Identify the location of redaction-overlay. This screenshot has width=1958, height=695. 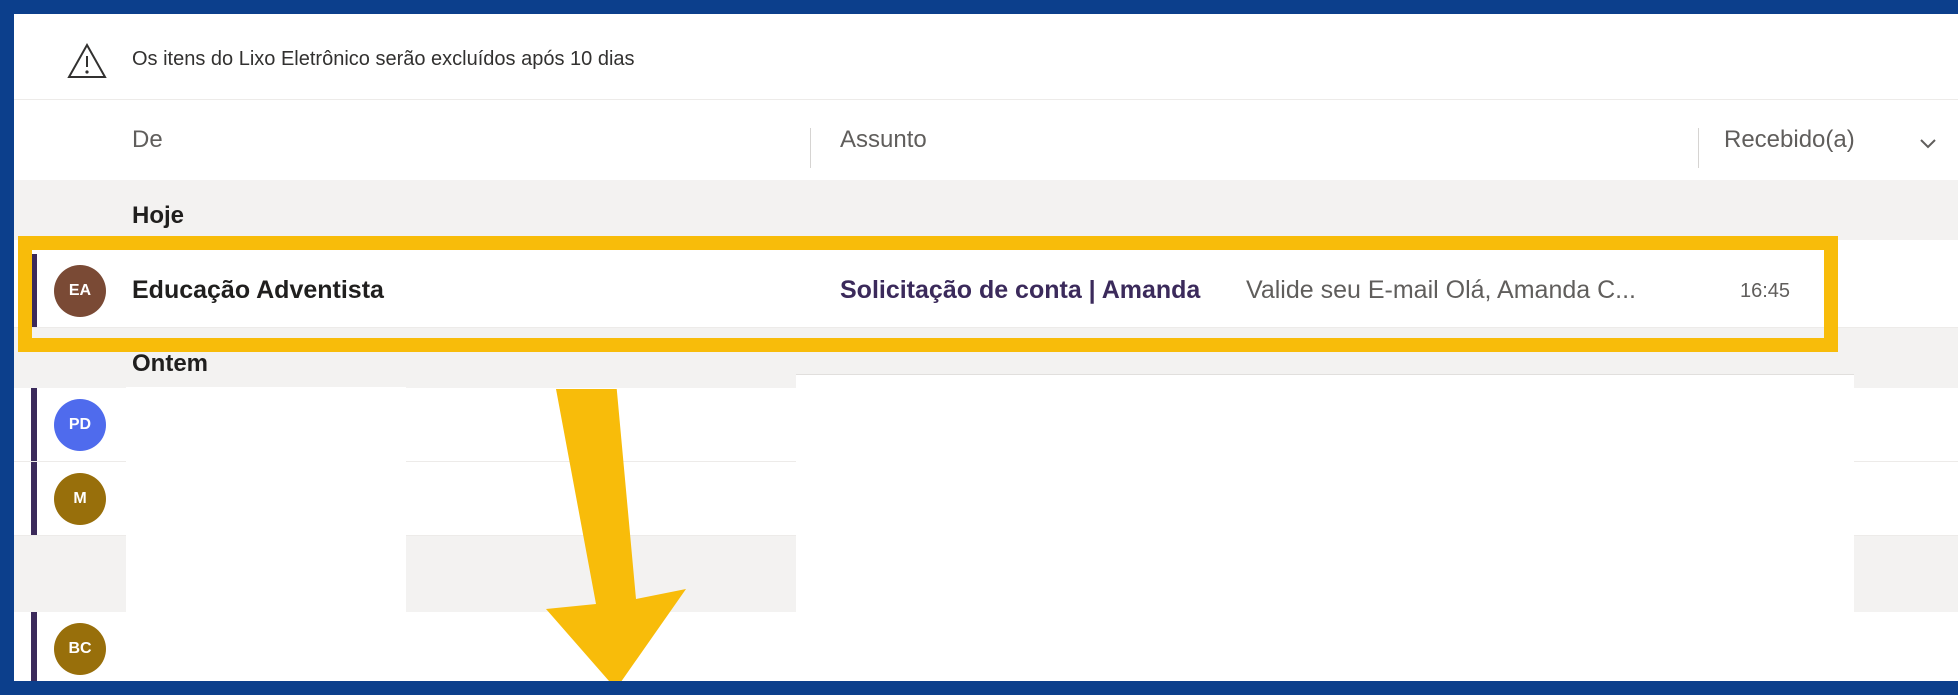
(266, 532).